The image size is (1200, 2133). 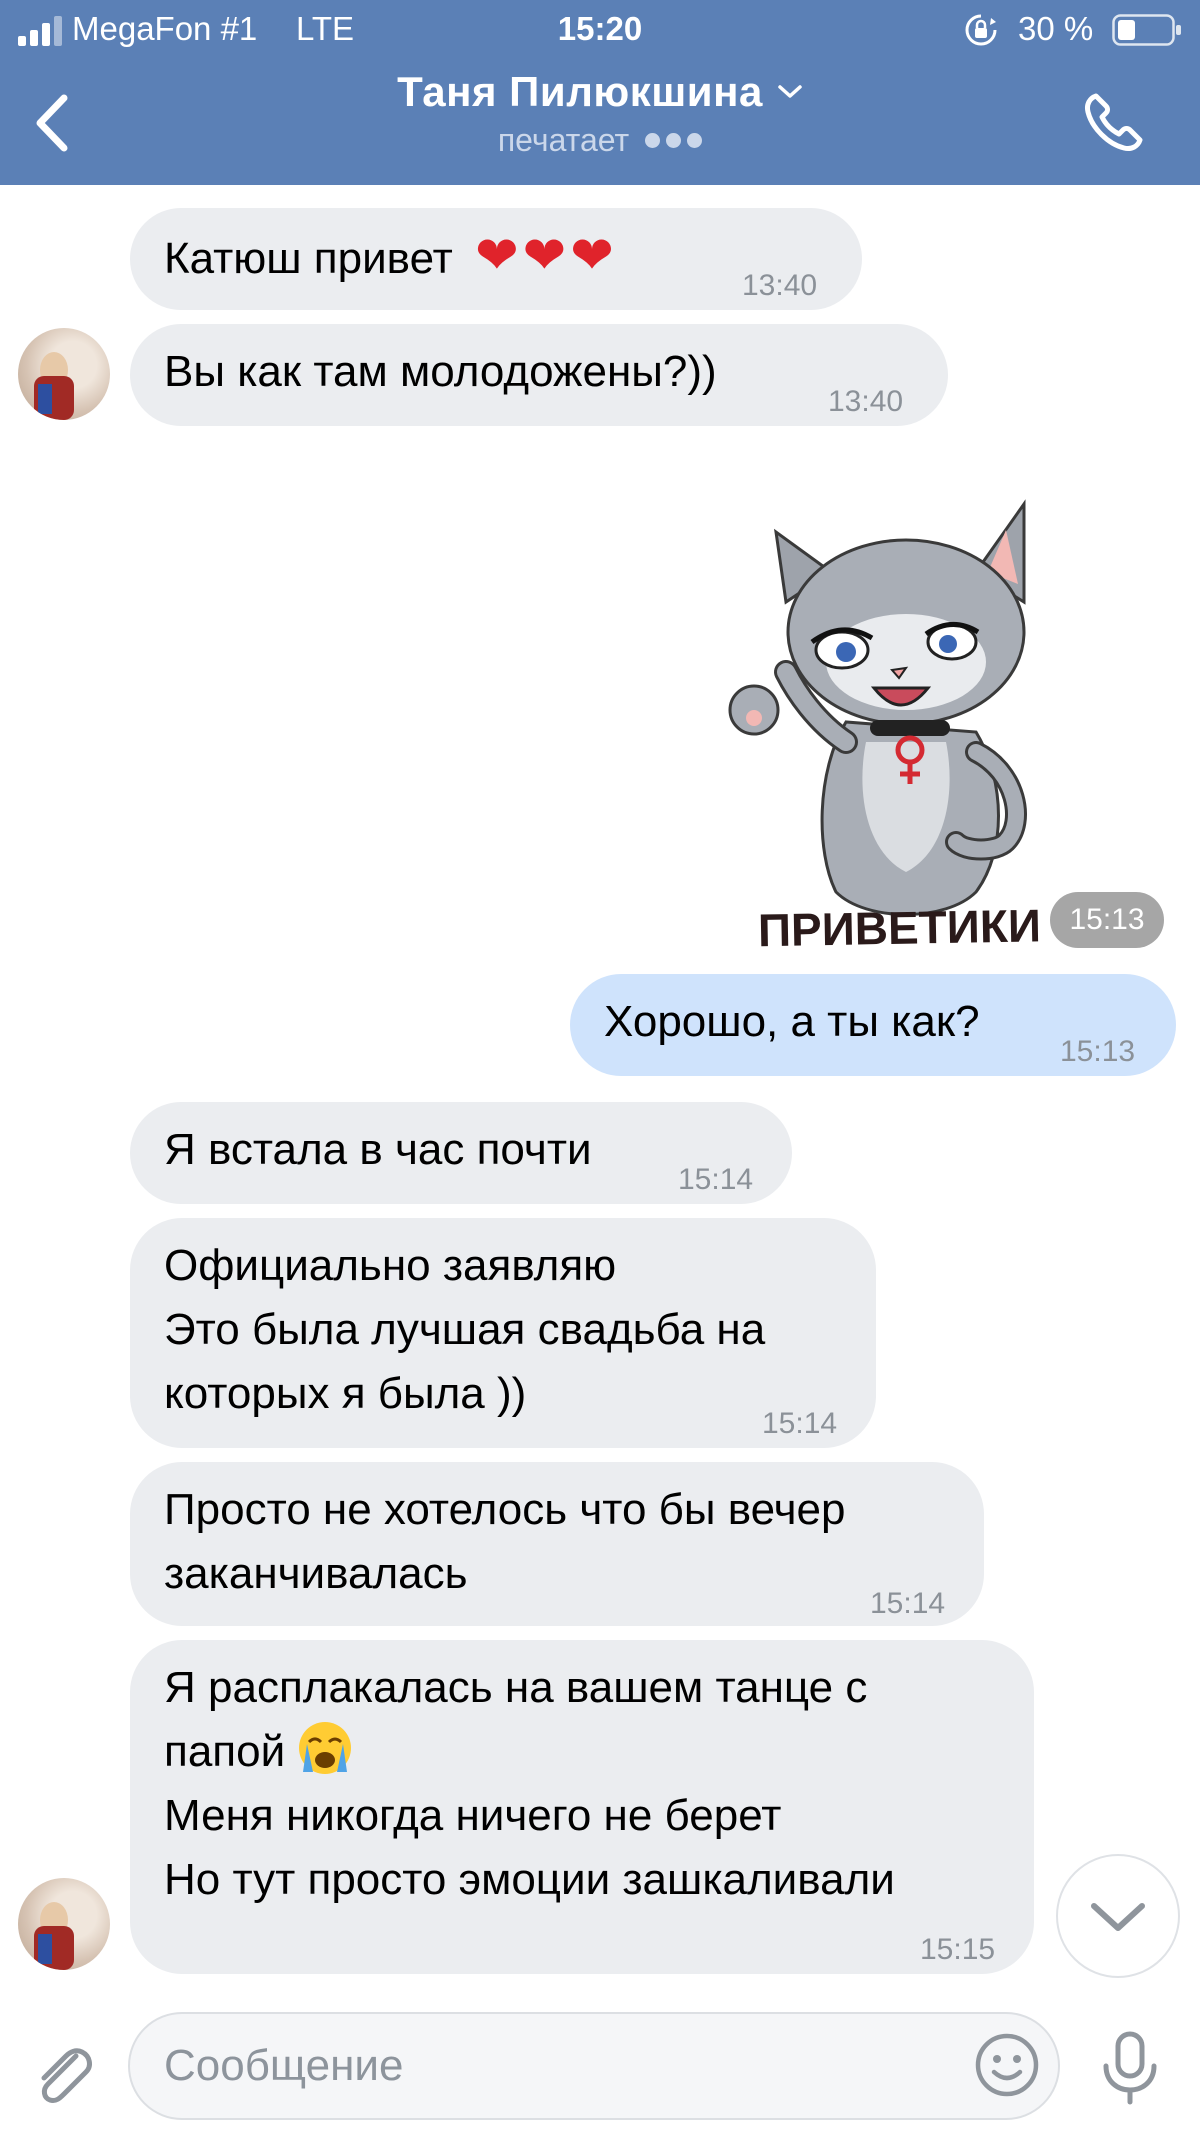 What do you see at coordinates (1098, 1051) in the screenshot?
I see `message-time: 15:13` at bounding box center [1098, 1051].